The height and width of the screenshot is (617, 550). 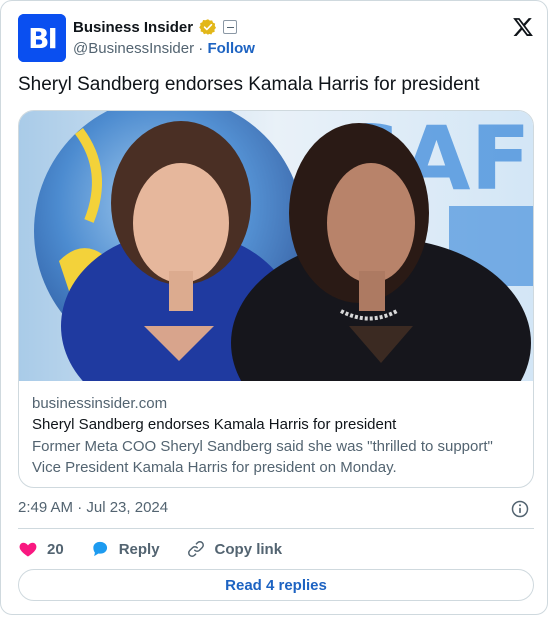 I want to click on avatar: BI, so click(x=42, y=38).